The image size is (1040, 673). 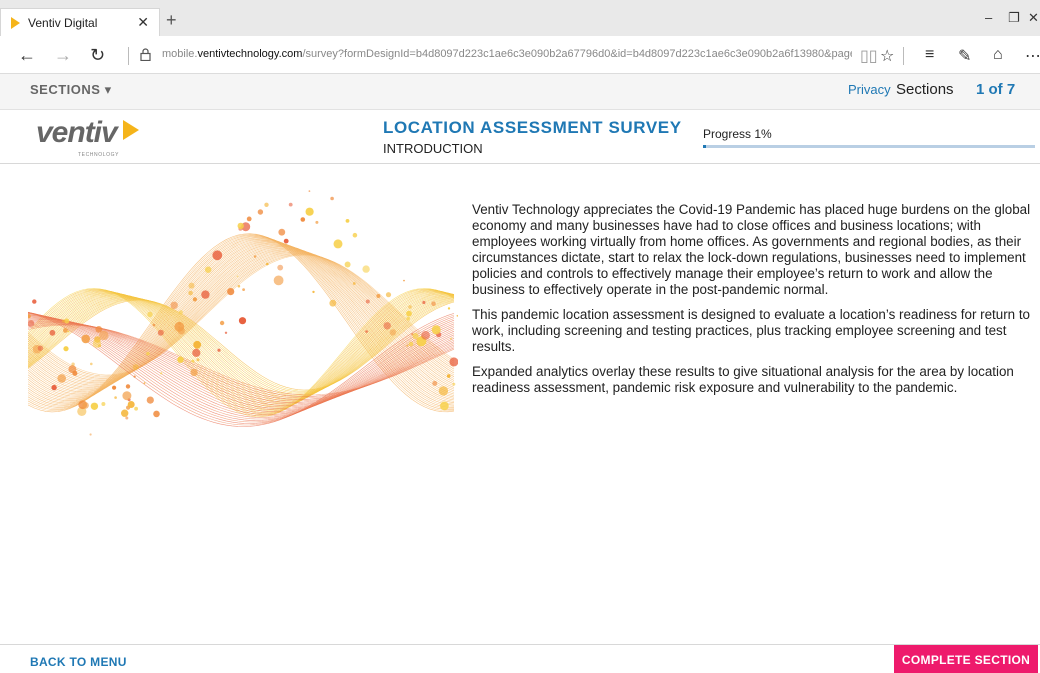 I want to click on back-to-menu-link: BACK TO MENU, so click(x=78, y=662).